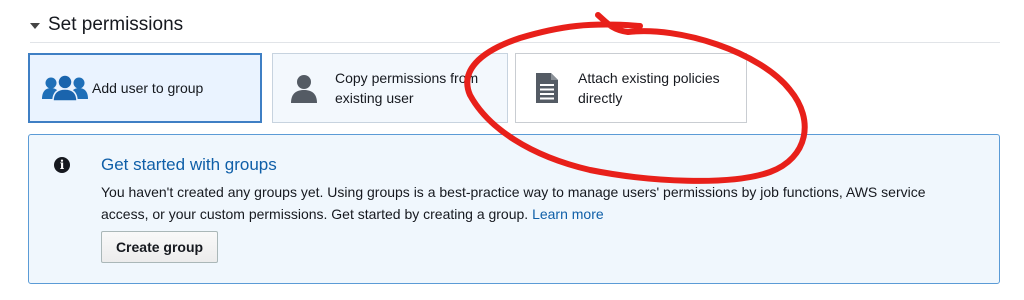  Describe the element at coordinates (600, 98) in the screenshot. I see `option-label-line2: directly` at that location.